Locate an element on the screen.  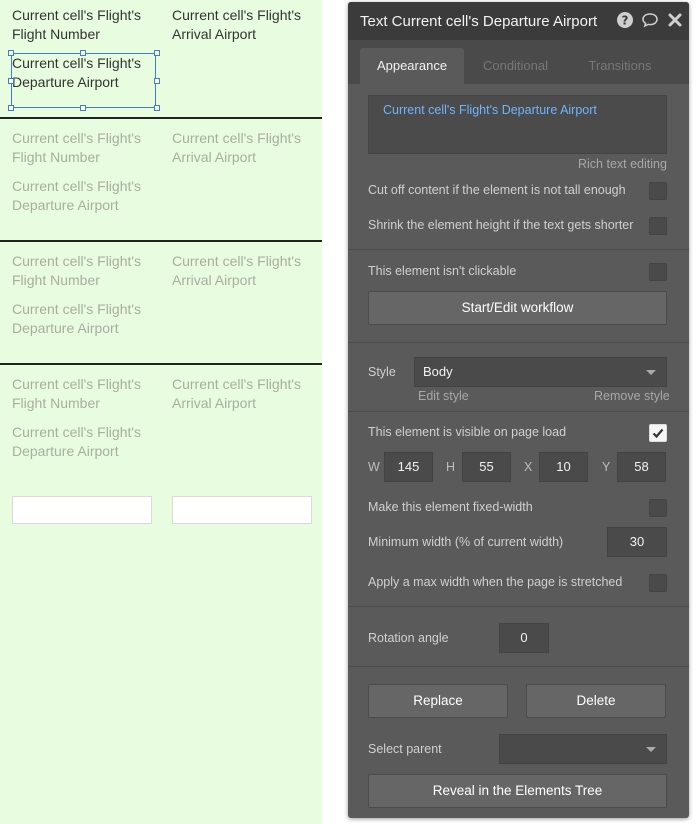
style-value: Body is located at coordinates (438, 371).